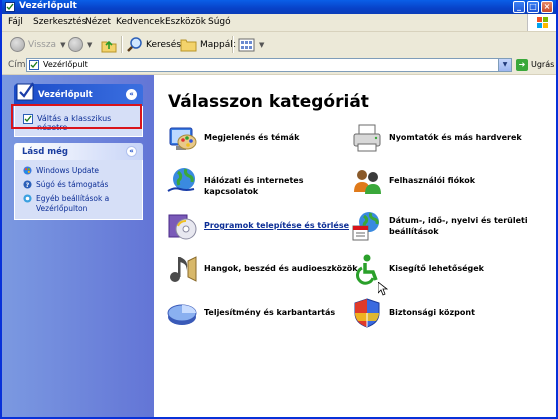  I want to click on category-label: Teljesítmény és karbantartás, so click(270, 312).